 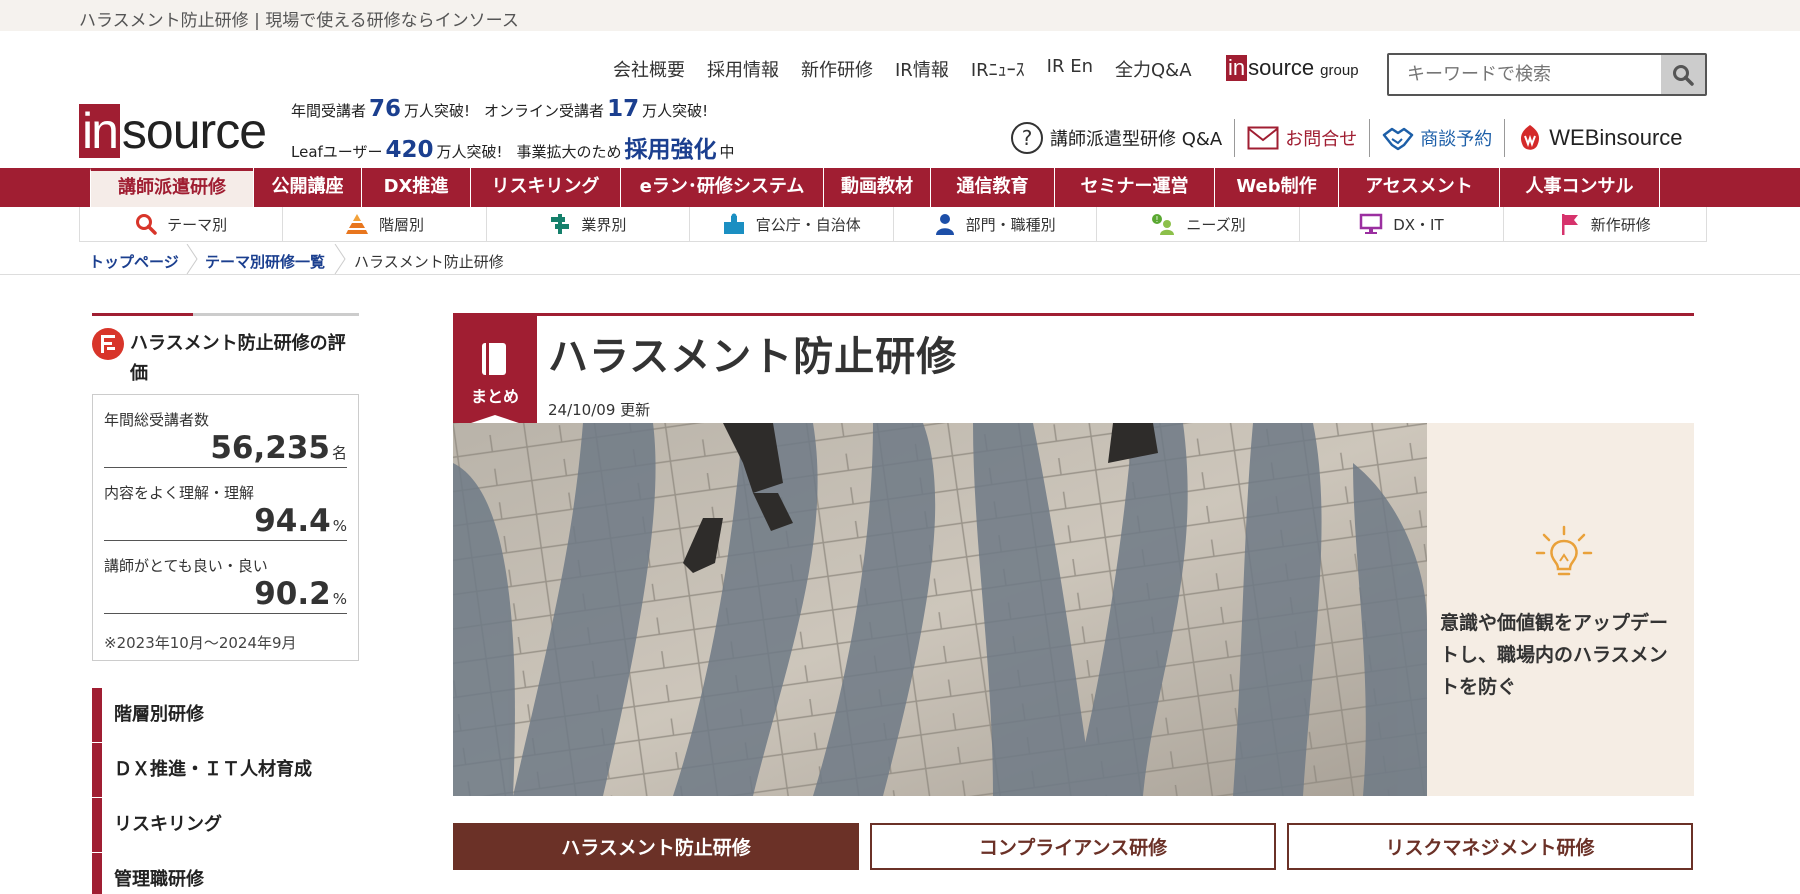 I want to click on stat-value: 56,235 名, so click(x=278, y=448).